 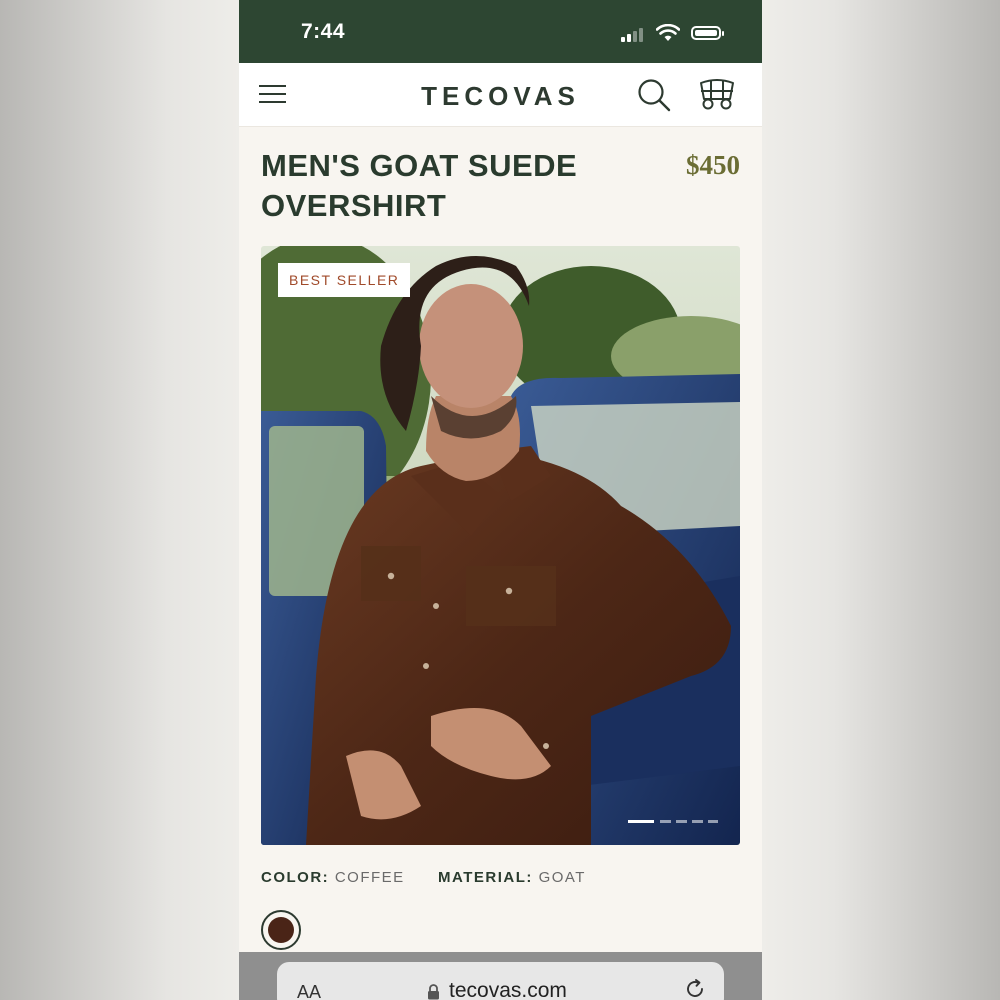 What do you see at coordinates (433, 992) in the screenshot?
I see `lock-icon` at bounding box center [433, 992].